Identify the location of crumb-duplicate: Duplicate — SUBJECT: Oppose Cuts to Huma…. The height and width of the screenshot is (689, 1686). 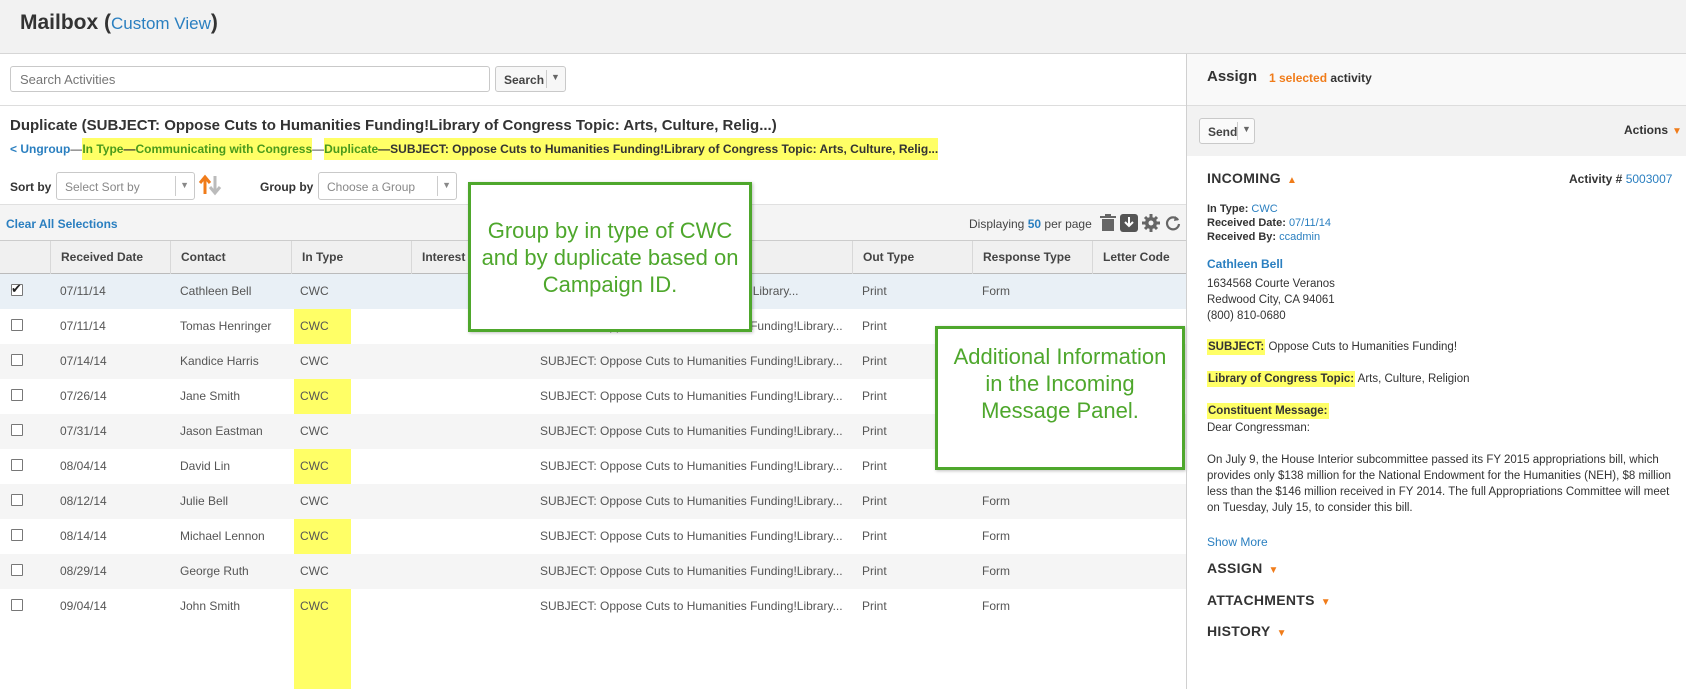
(631, 149).